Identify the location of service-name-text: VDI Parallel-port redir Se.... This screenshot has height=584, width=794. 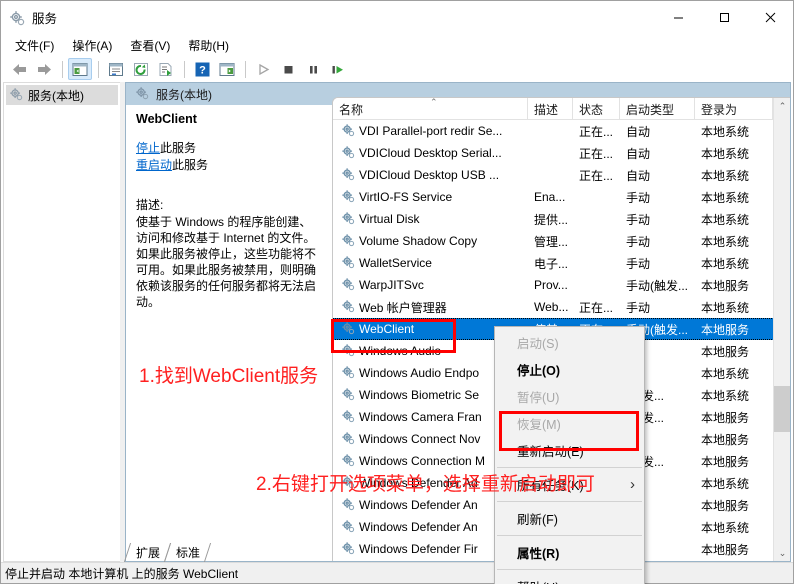
(431, 131).